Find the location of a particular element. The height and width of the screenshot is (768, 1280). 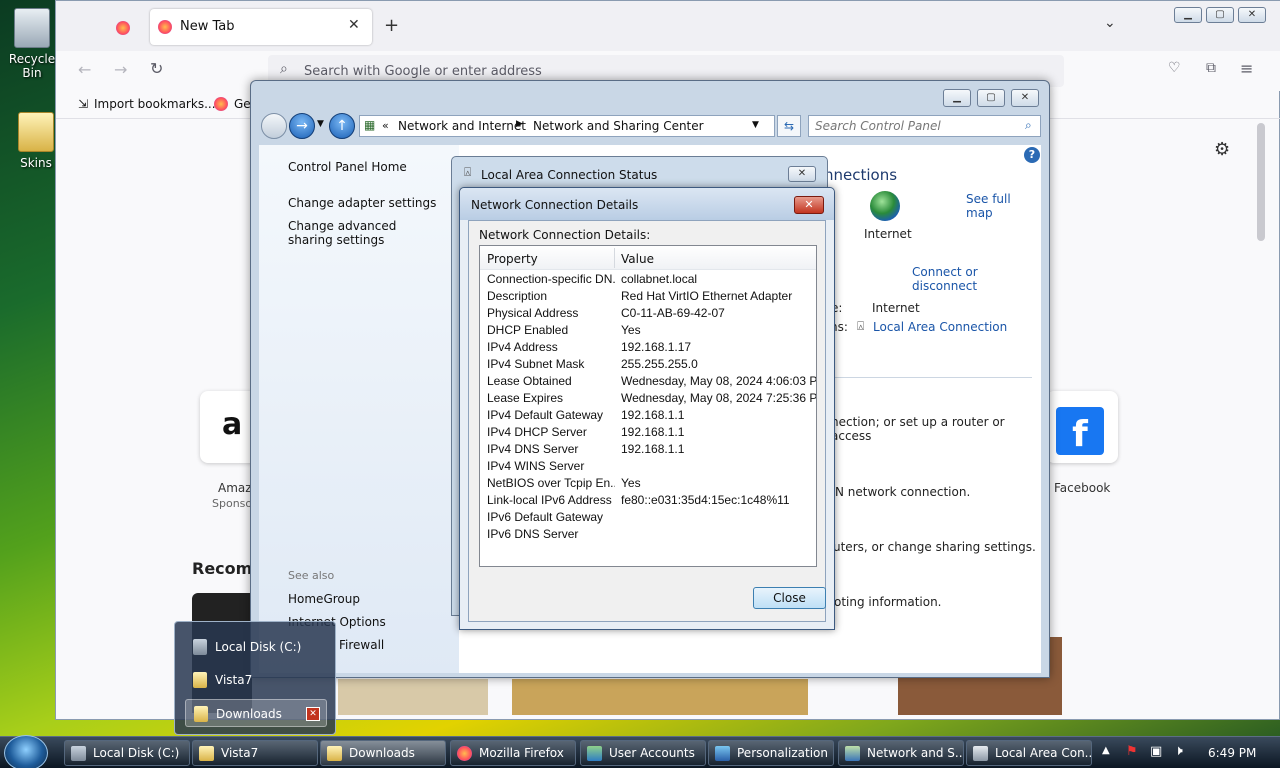

column-header-value: Value is located at coordinates (637, 259).